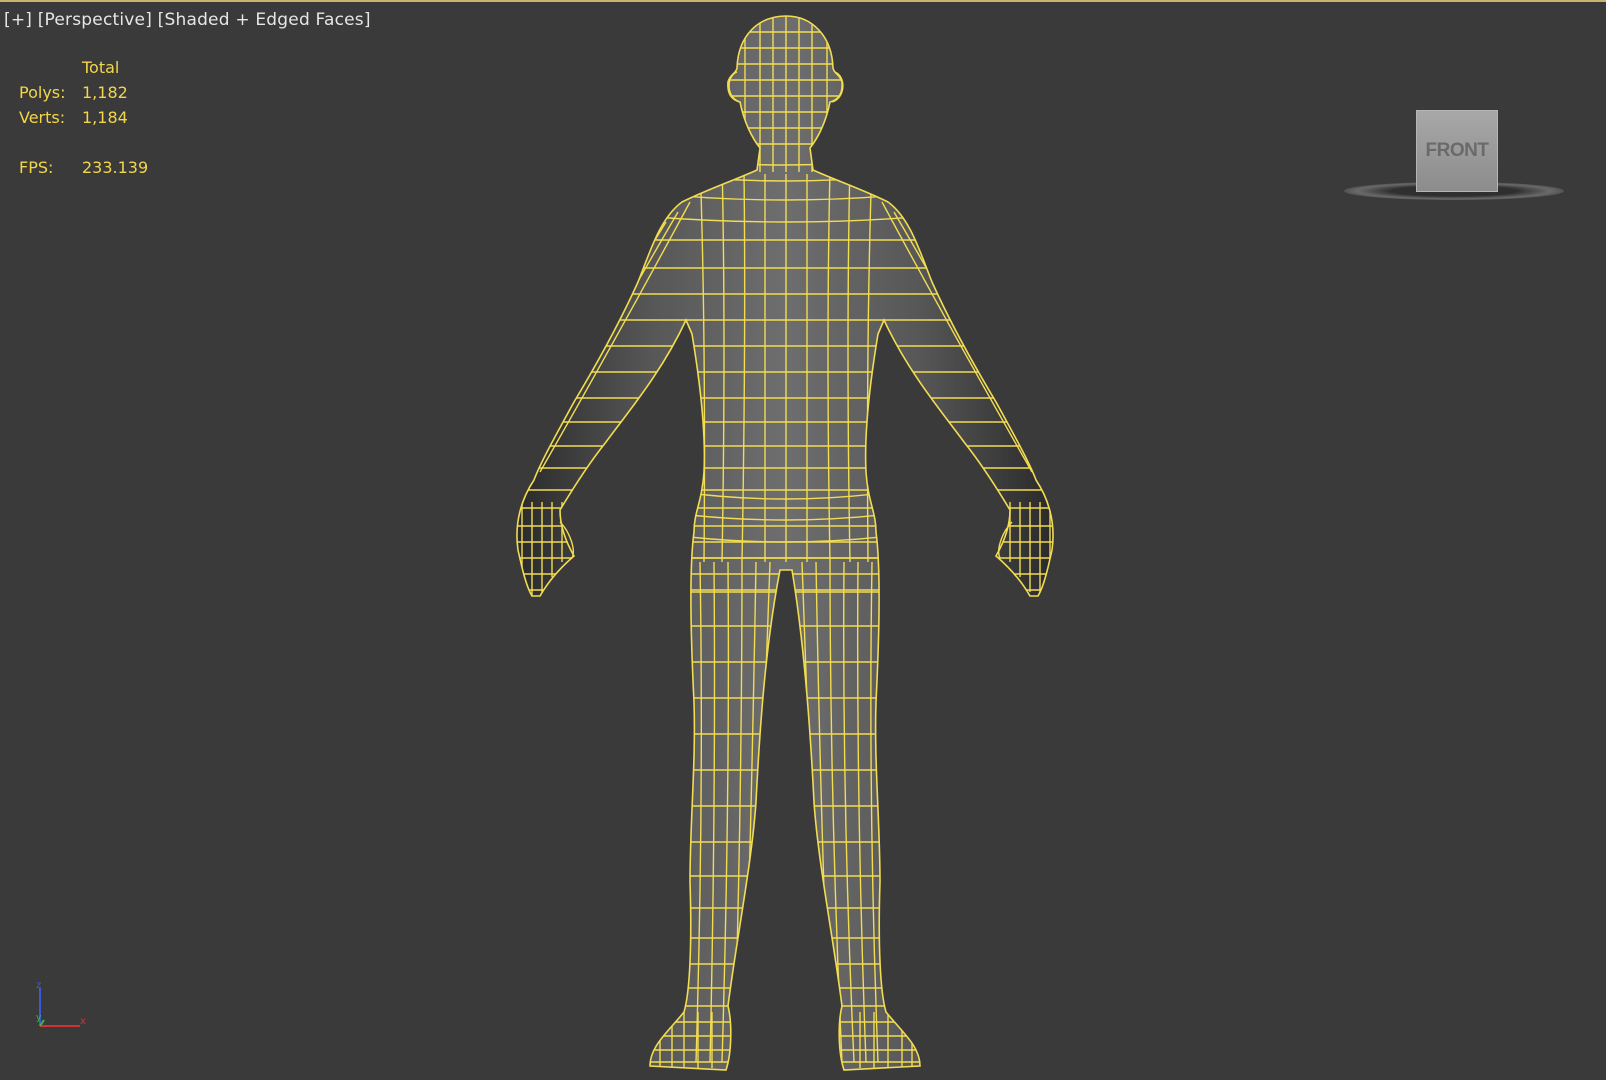 This screenshot has width=1606, height=1080. What do you see at coordinates (38, 985) in the screenshot?
I see `axis-z-label: z` at bounding box center [38, 985].